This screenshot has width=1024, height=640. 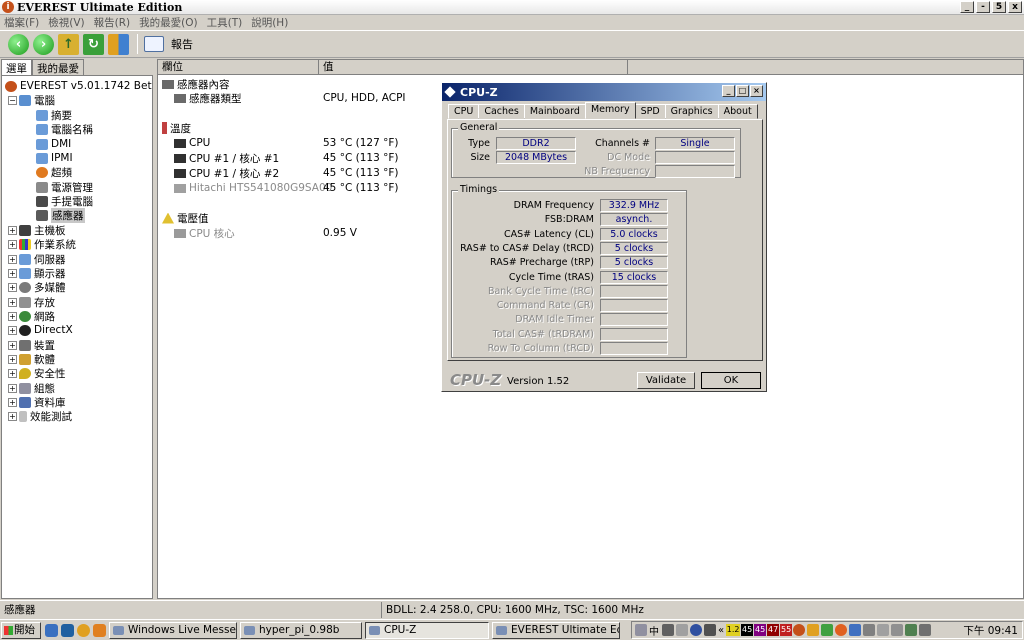 I want to click on tray-volume-icon, so click(x=710, y=630).